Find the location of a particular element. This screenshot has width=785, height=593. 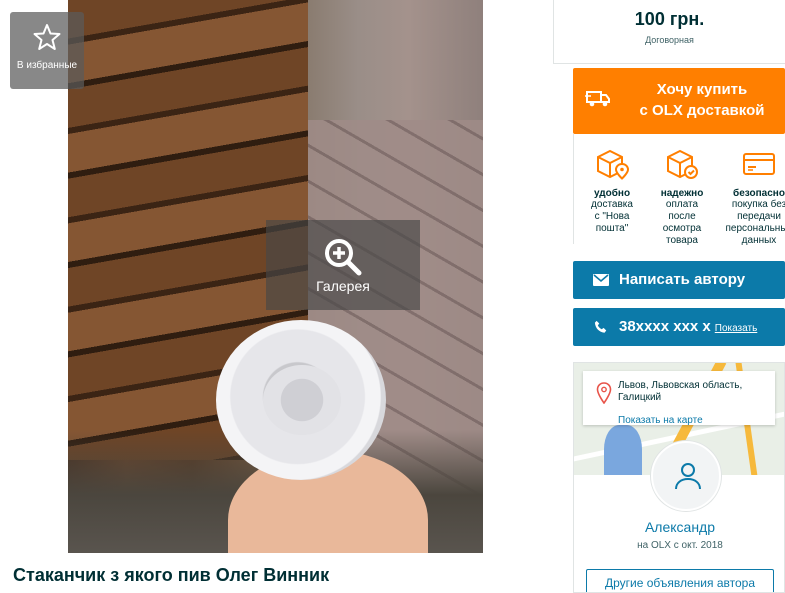

benefit-desc: доставка с "Нова пошта" is located at coordinates (612, 216).